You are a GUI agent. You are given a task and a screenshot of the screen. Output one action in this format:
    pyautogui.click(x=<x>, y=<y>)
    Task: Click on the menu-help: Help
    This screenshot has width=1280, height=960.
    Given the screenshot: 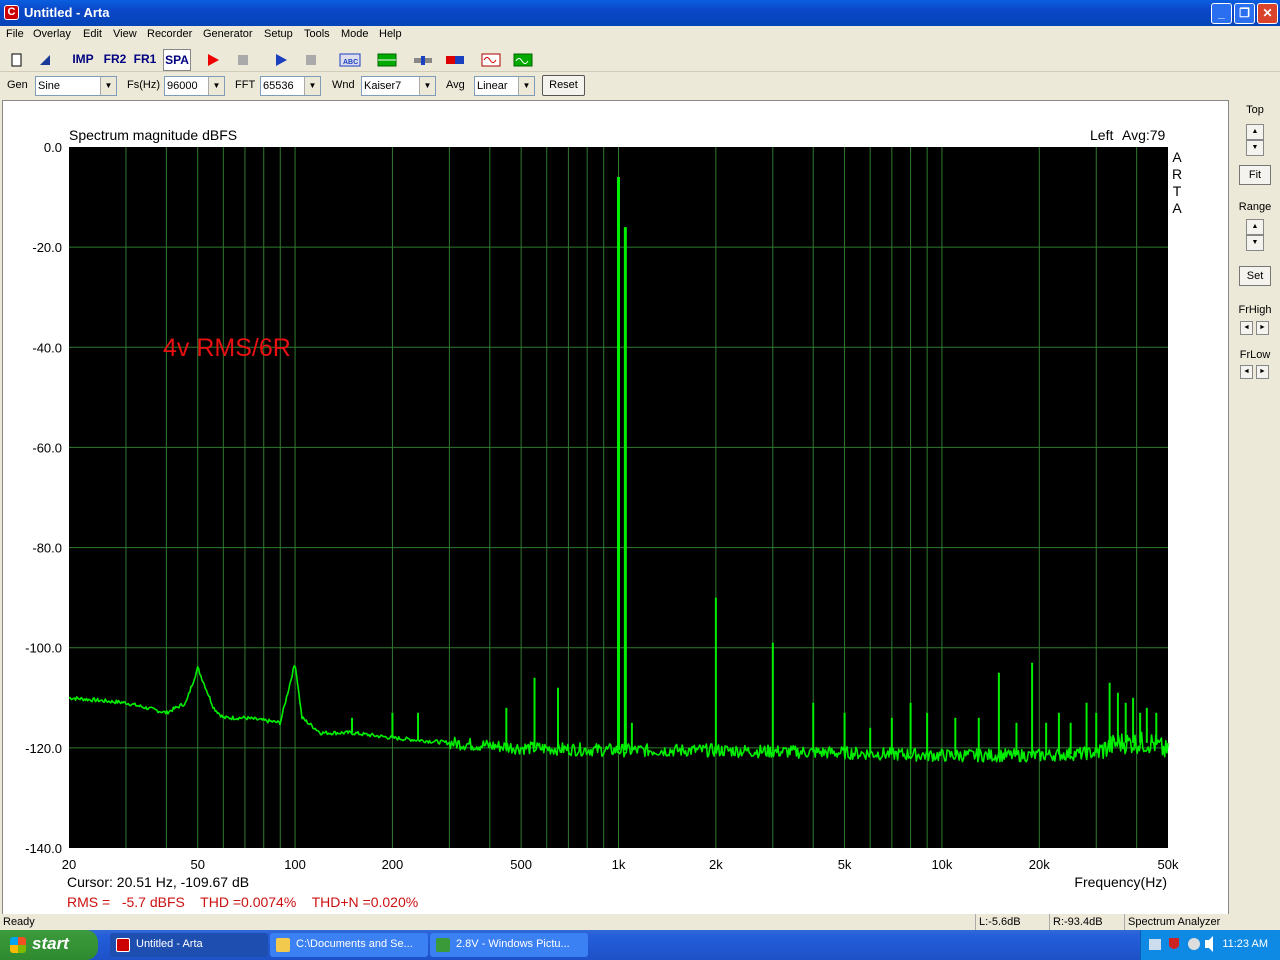 What is the action you would take?
    pyautogui.click(x=390, y=34)
    